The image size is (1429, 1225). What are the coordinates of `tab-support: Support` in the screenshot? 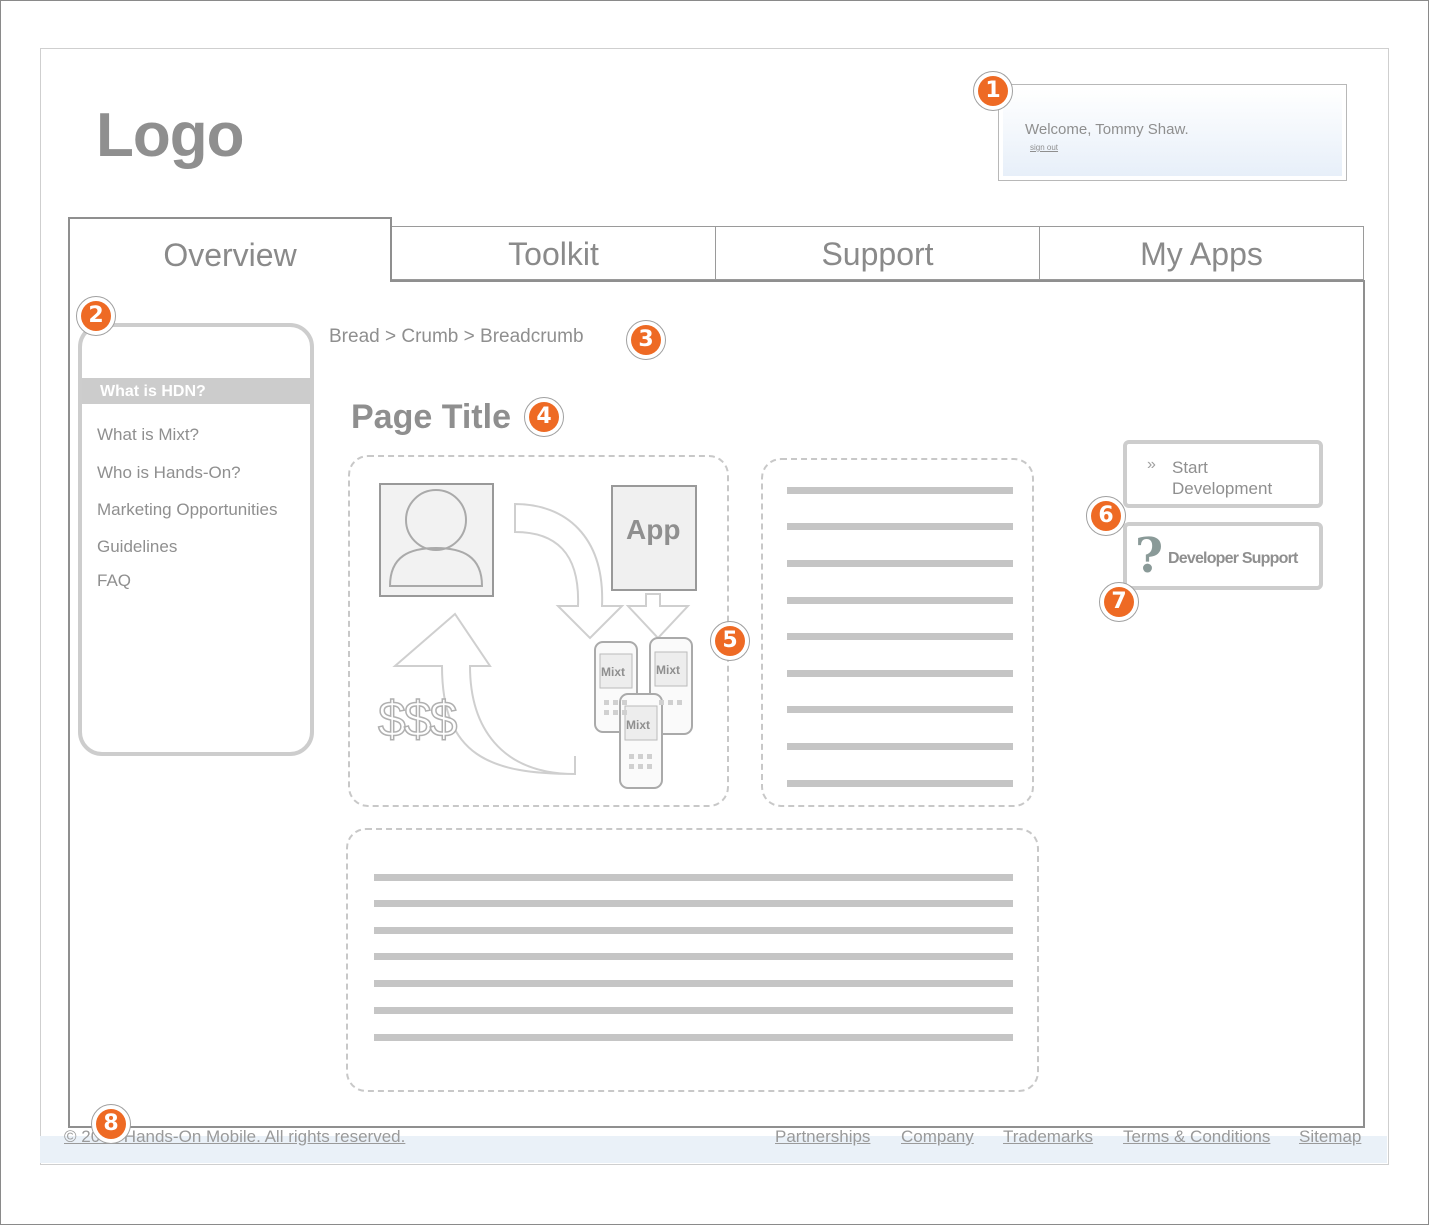 It's located at (877, 253).